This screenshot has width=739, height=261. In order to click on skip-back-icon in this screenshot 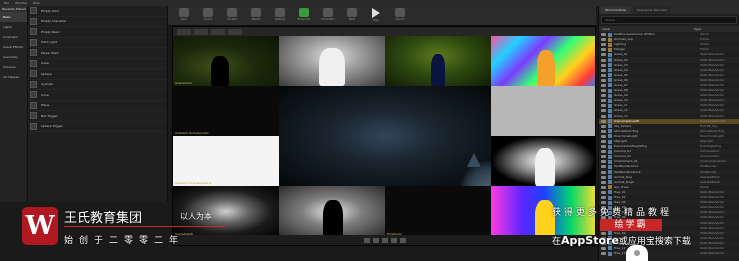, I will do `click(367, 240)`.